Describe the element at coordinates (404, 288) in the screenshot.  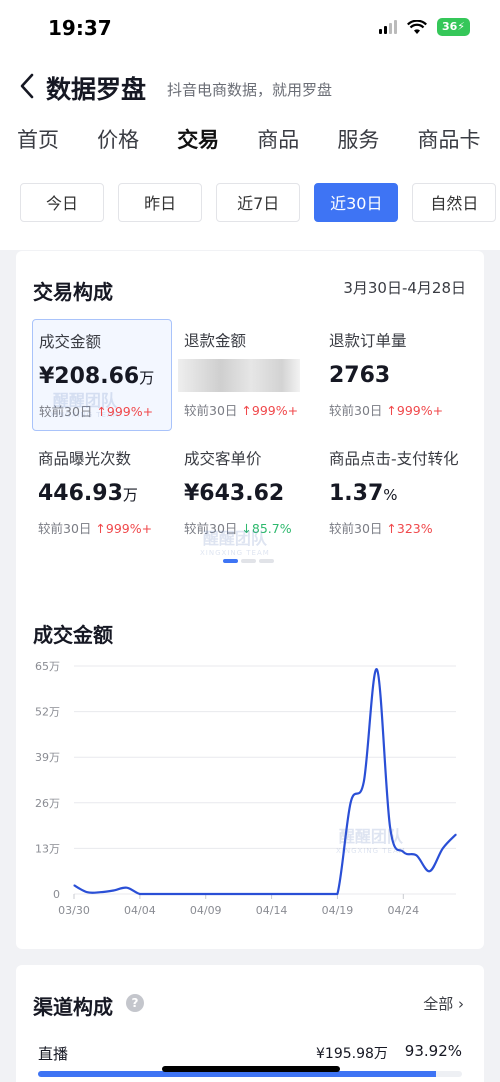
I see `date-range: 3月30日-4月28日` at that location.